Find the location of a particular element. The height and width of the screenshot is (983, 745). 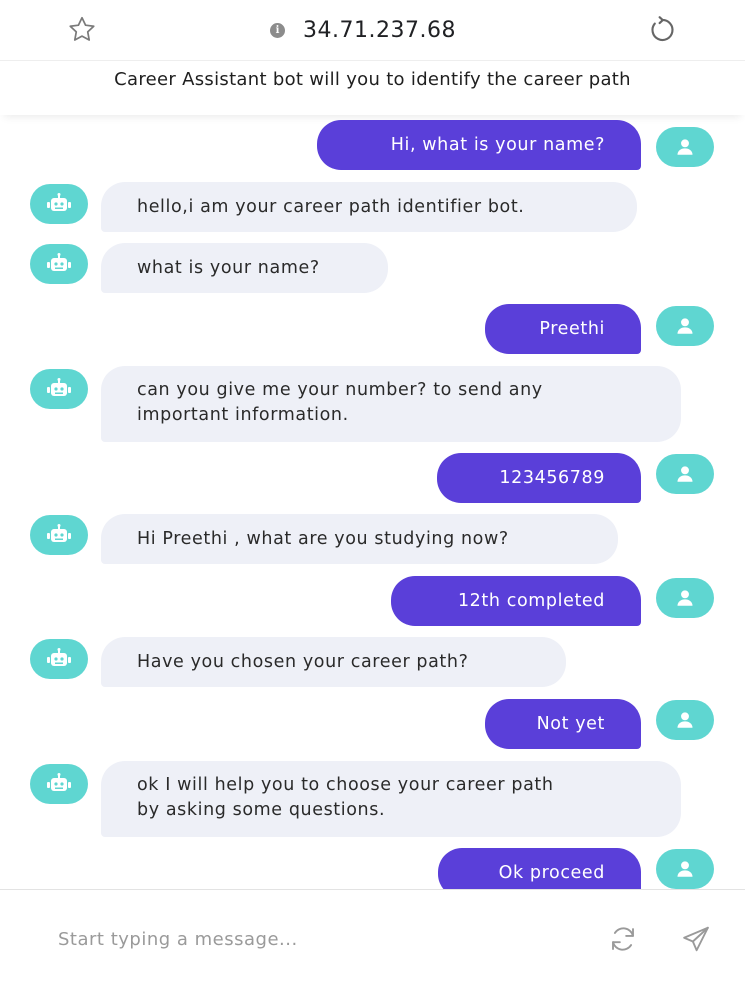

message-line: by asking some questions. is located at coordinates (261, 810).